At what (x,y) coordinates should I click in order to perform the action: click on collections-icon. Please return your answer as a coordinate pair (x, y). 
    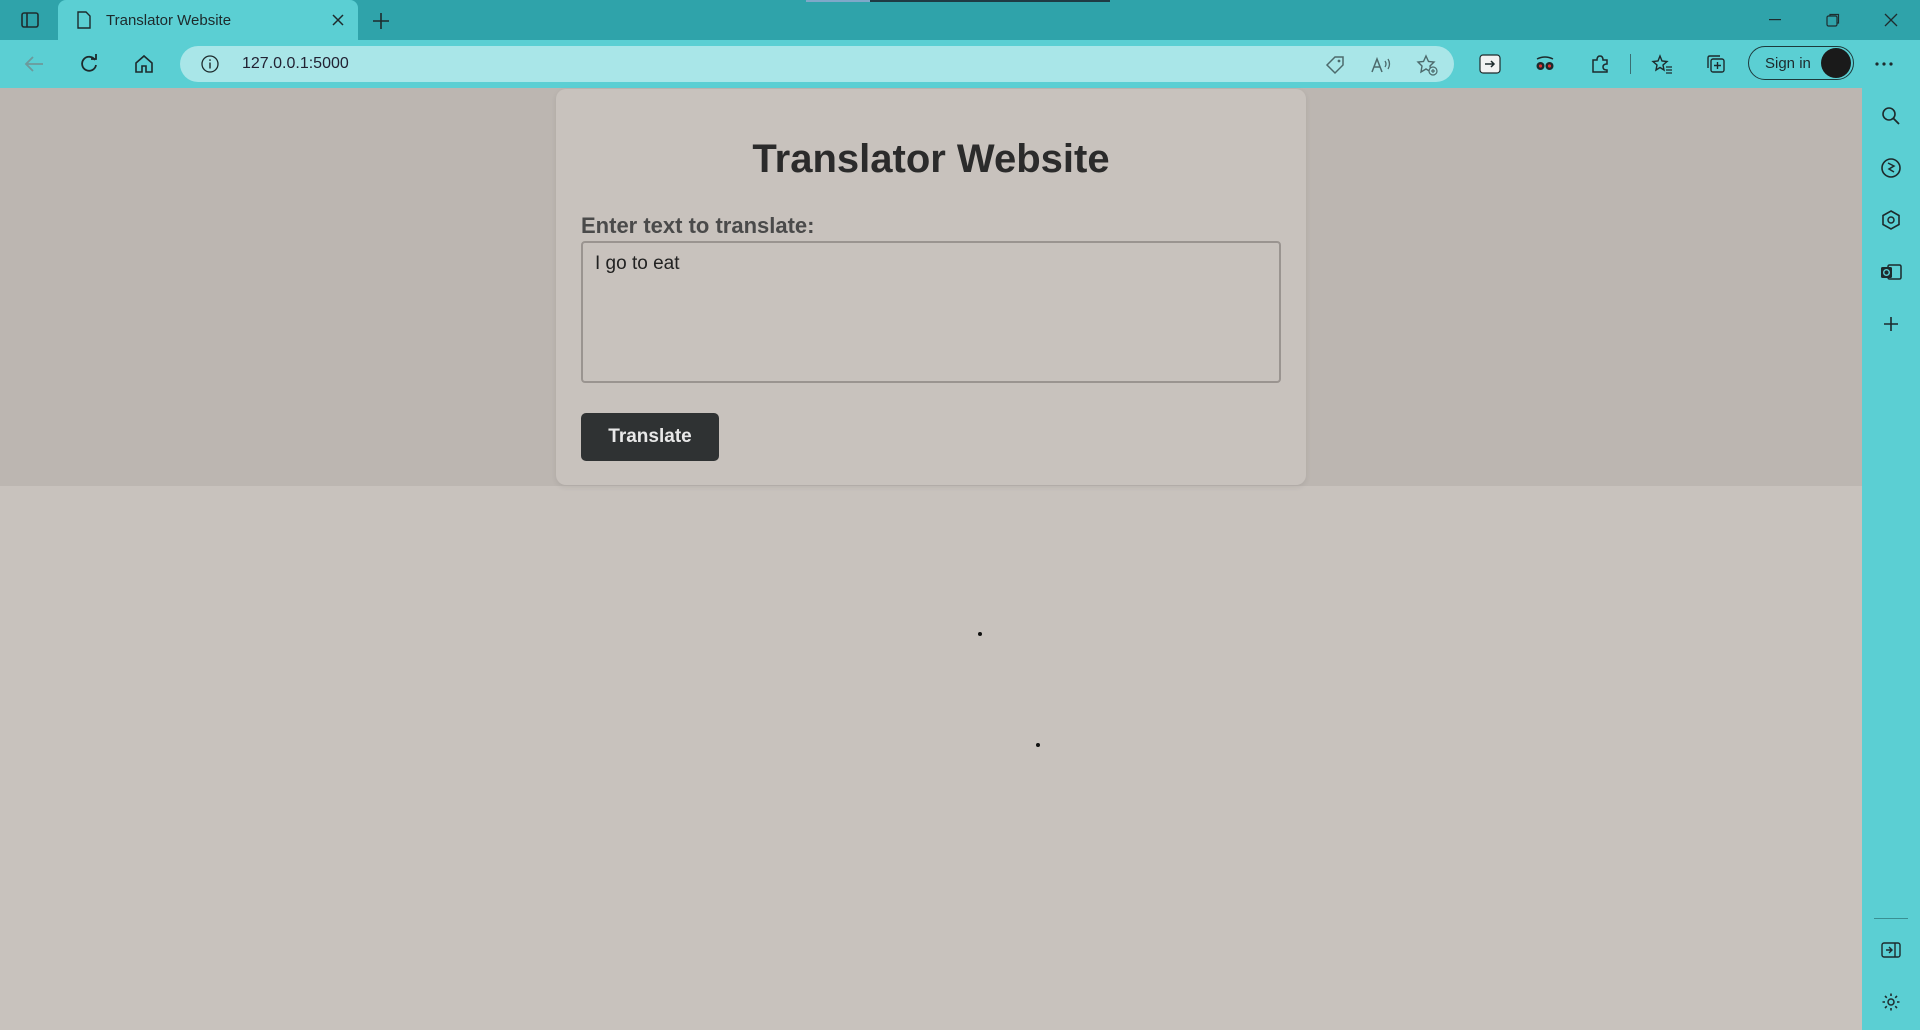
    Looking at the image, I should click on (1716, 64).